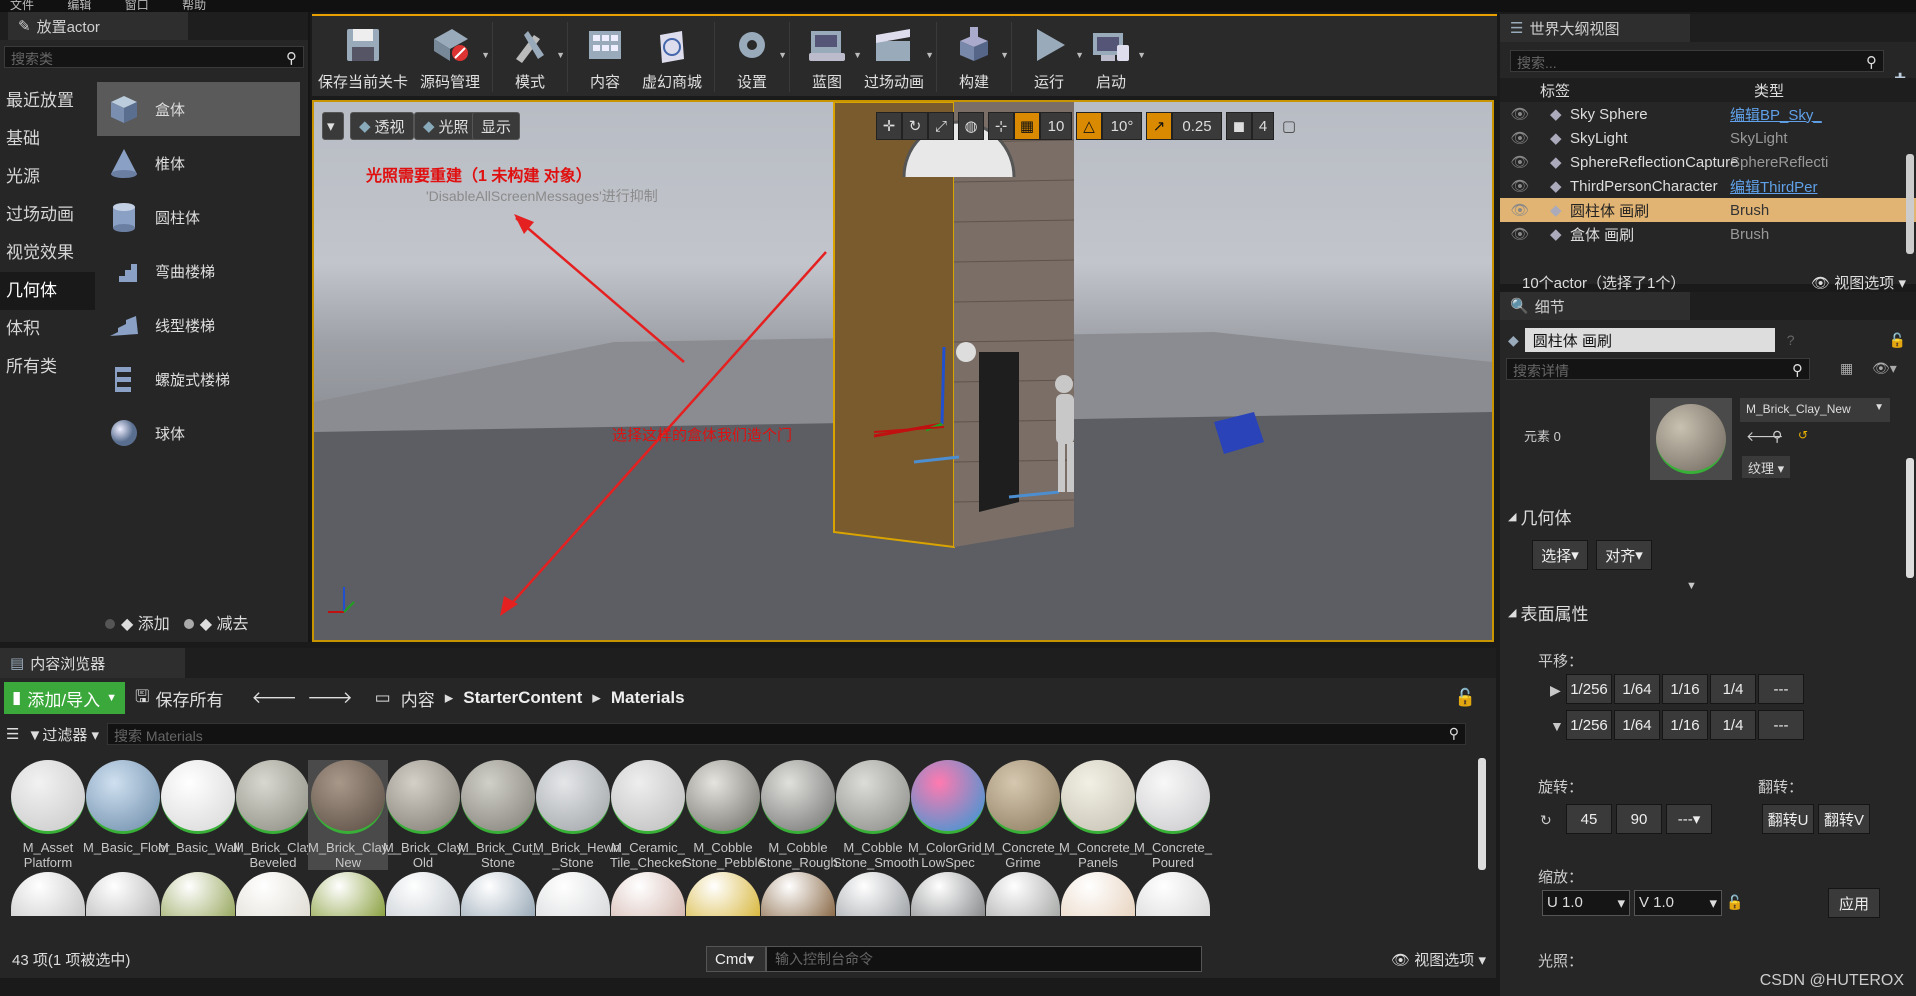 The height and width of the screenshot is (996, 1916). I want to click on asset-tile: M_Concrete_ Grime, so click(1023, 815).